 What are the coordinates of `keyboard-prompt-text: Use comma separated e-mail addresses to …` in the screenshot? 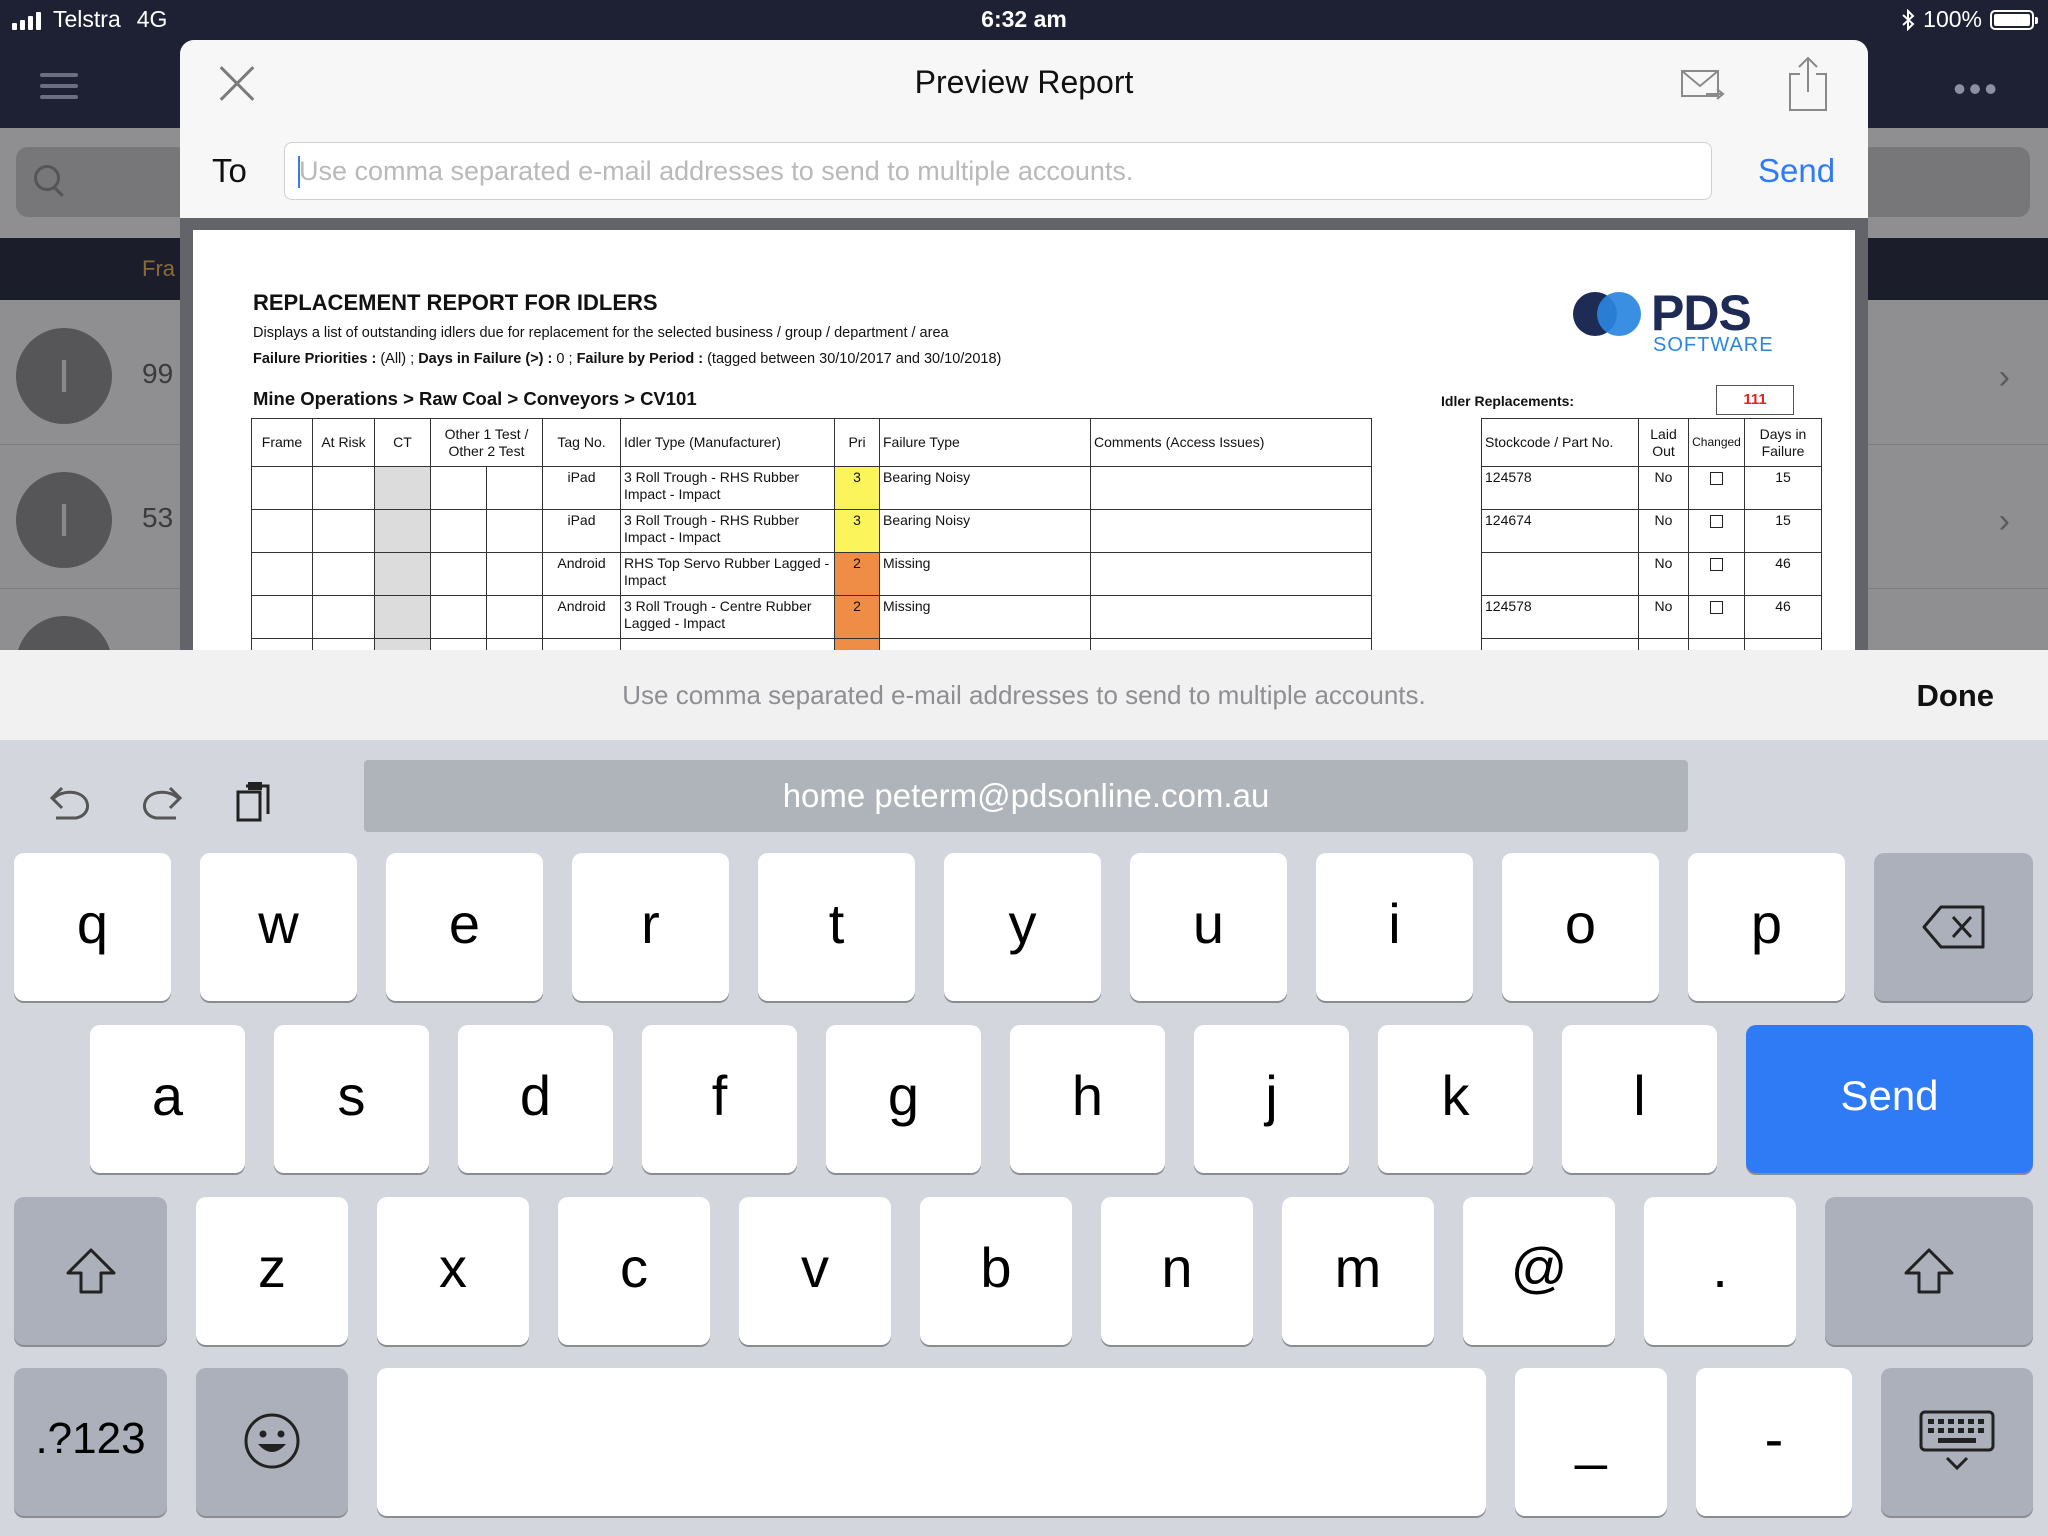 It's located at (1024, 695).